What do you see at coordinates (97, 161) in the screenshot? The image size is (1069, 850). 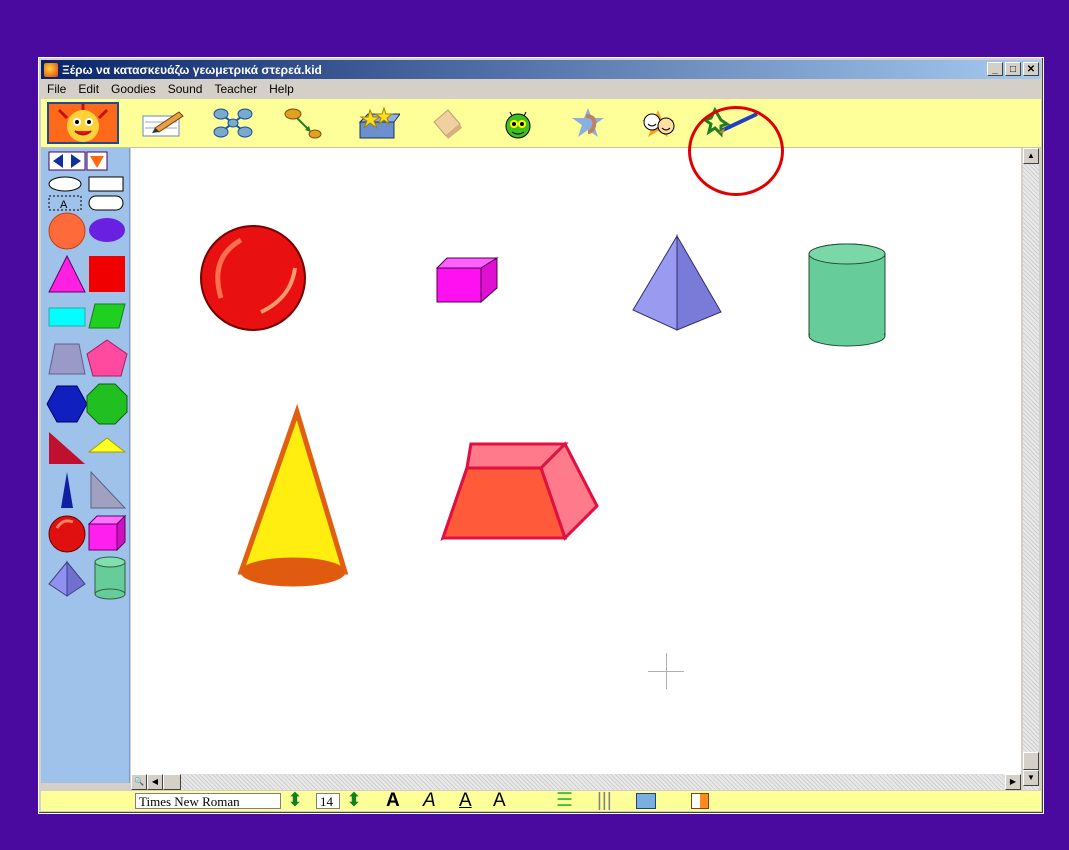 I see `down-triangle-icon` at bounding box center [97, 161].